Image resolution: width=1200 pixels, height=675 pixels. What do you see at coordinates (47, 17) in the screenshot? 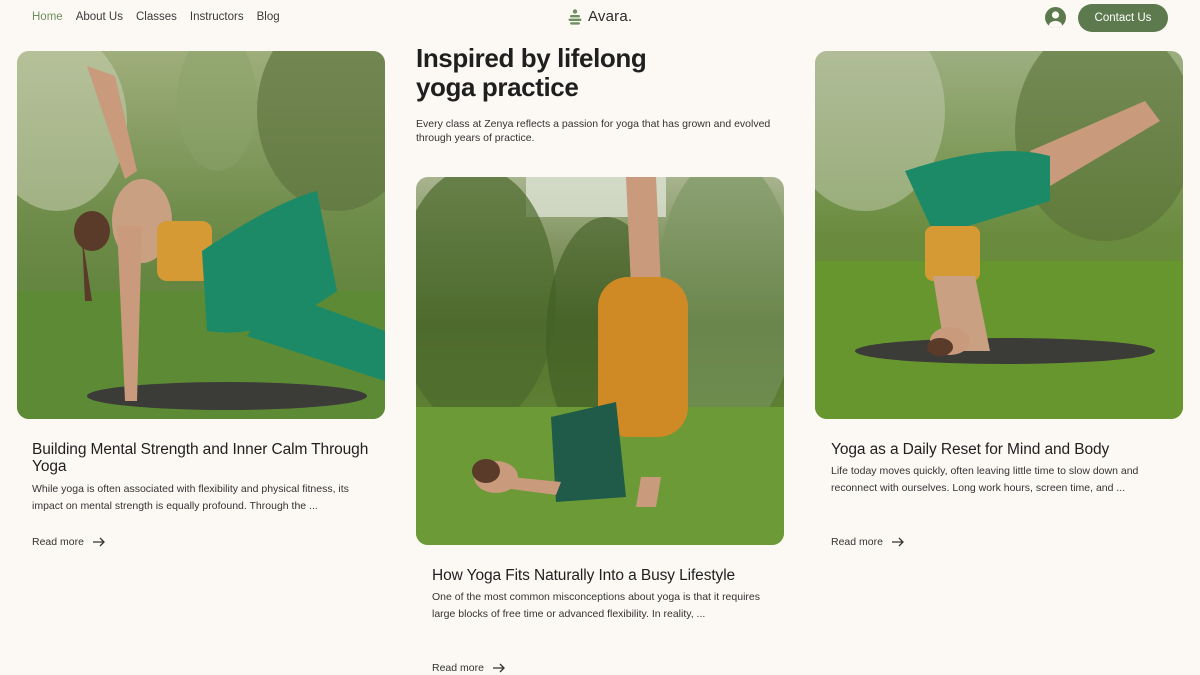
I see `nav-link-home: Home` at bounding box center [47, 17].